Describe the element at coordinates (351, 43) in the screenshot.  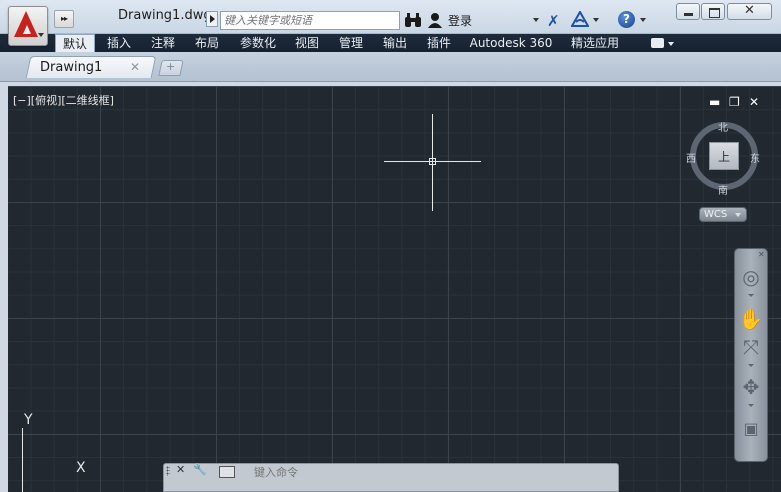
I see `tab-manage: 管理` at that location.